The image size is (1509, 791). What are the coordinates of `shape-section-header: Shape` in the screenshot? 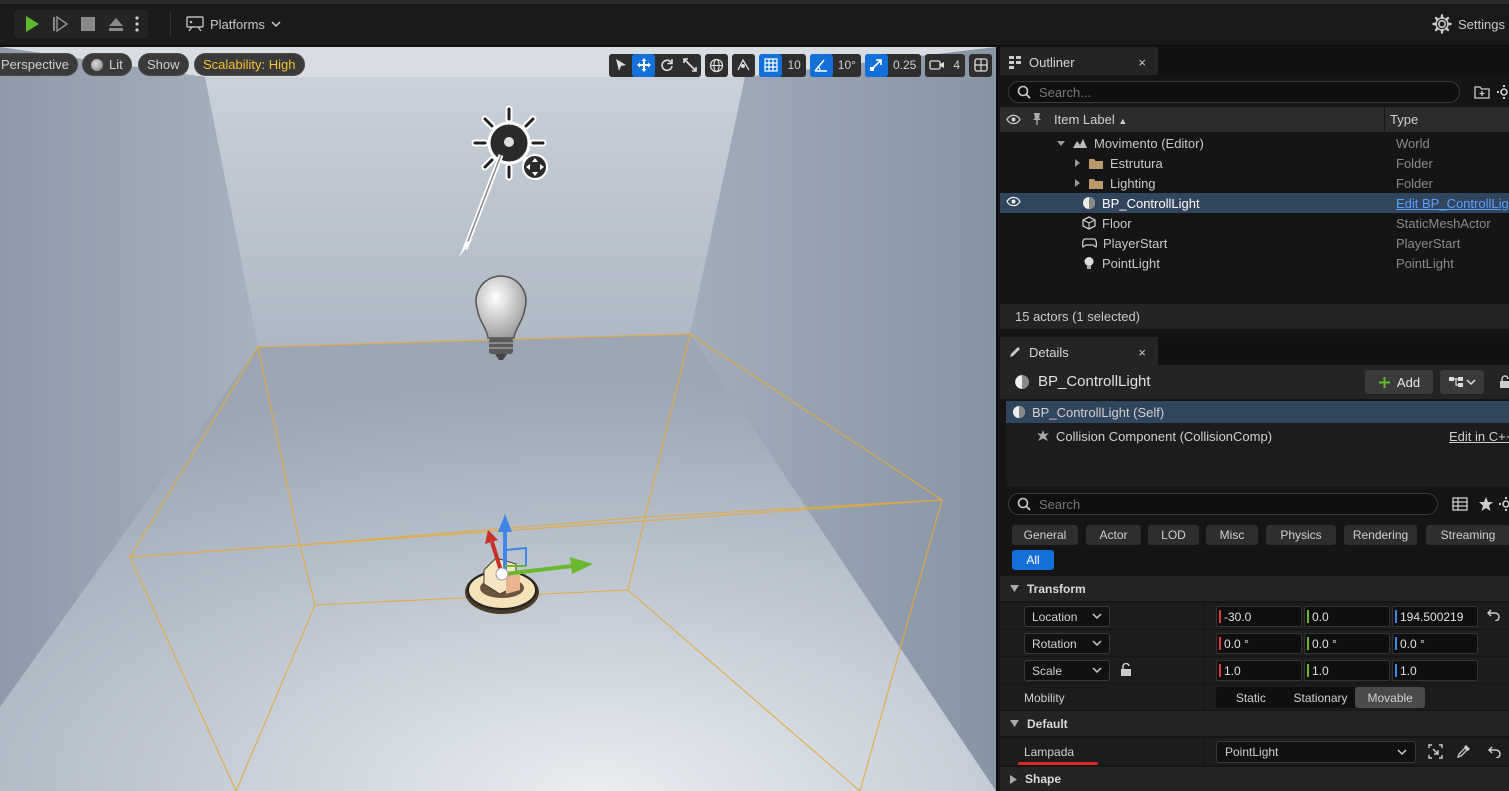 It's located at (1254, 779).